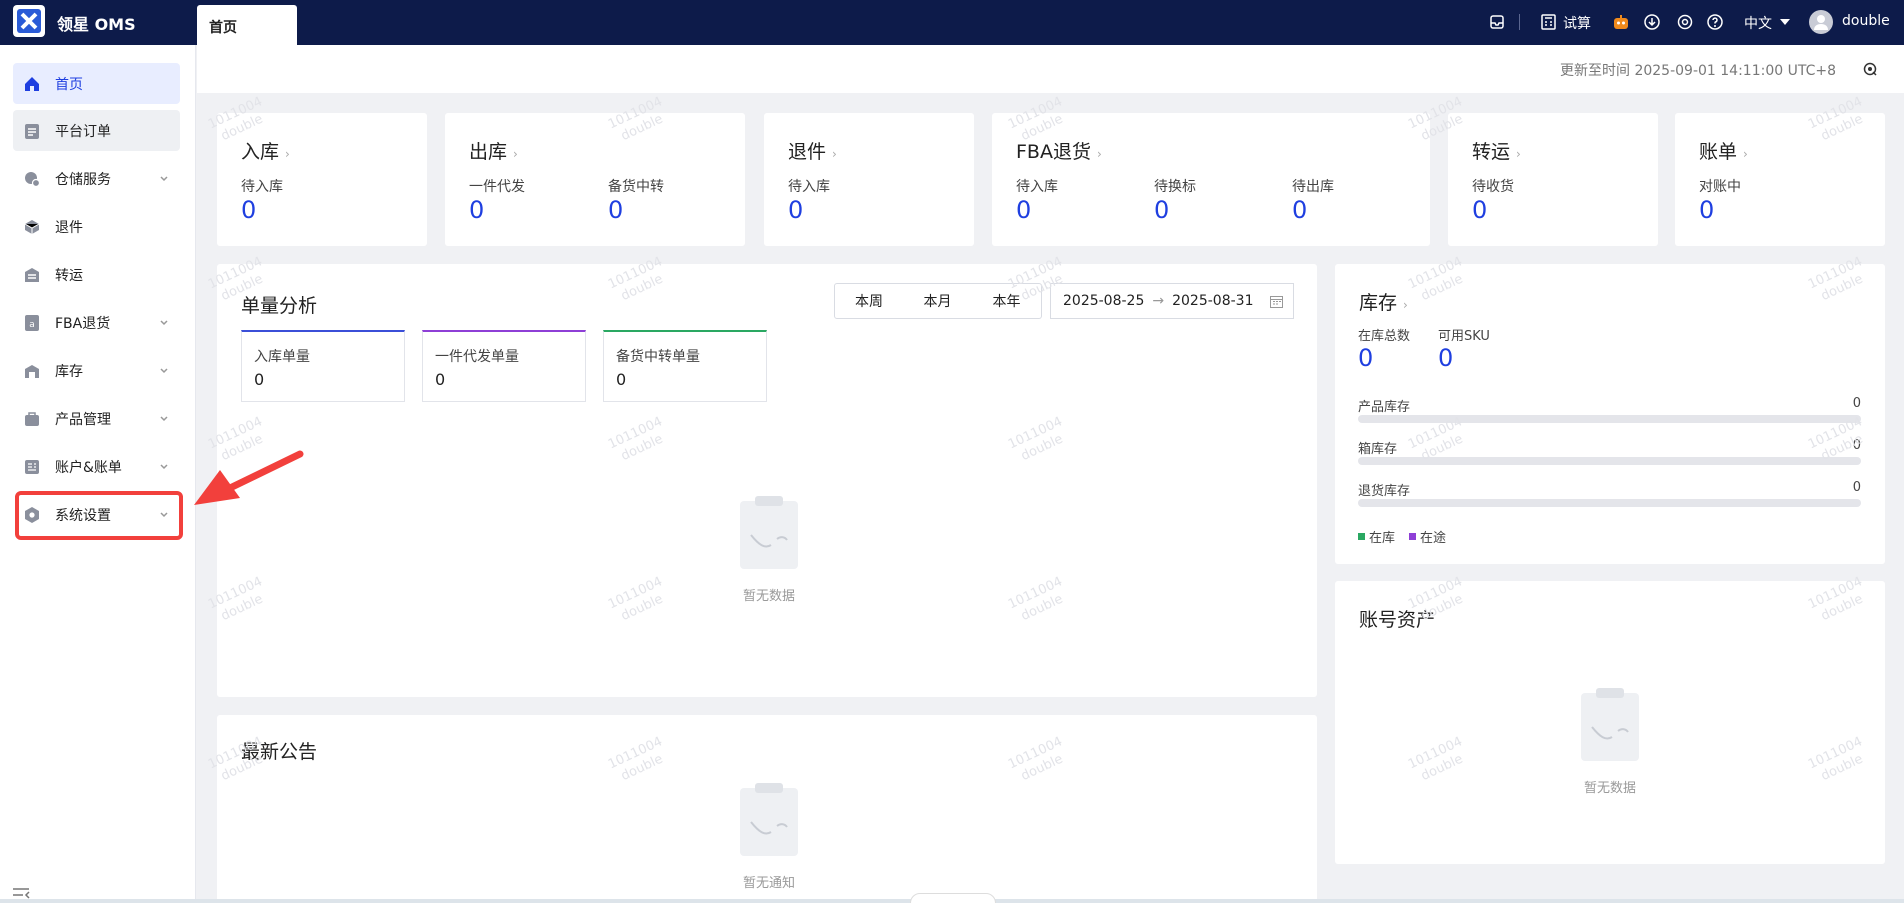 This screenshot has height=903, width=1904. What do you see at coordinates (1780, 179) in the screenshot?
I see `stat-card-bill: 账单 › 对账中 0` at bounding box center [1780, 179].